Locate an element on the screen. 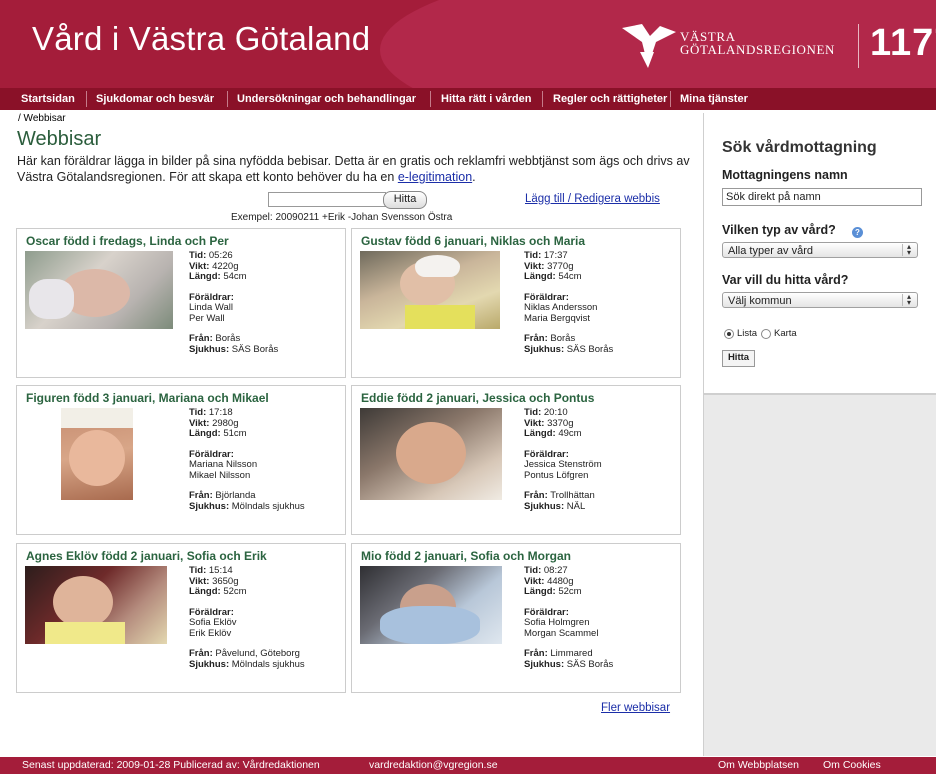  list-radio is located at coordinates (729, 334).